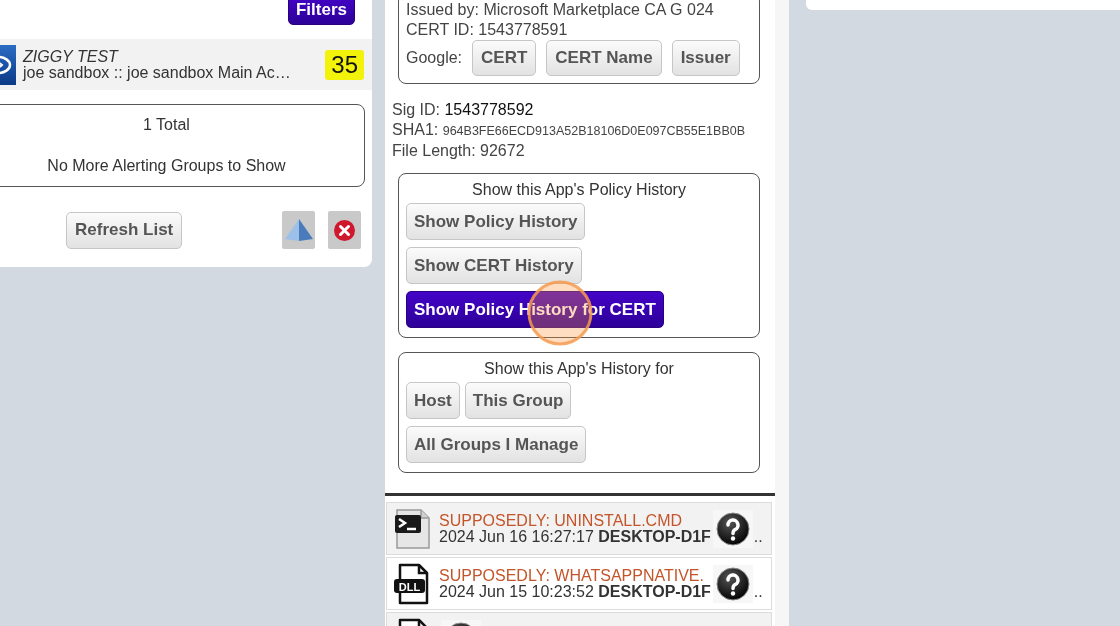  Describe the element at coordinates (496, 221) in the screenshot. I see `history-button: Show Policy History` at that location.